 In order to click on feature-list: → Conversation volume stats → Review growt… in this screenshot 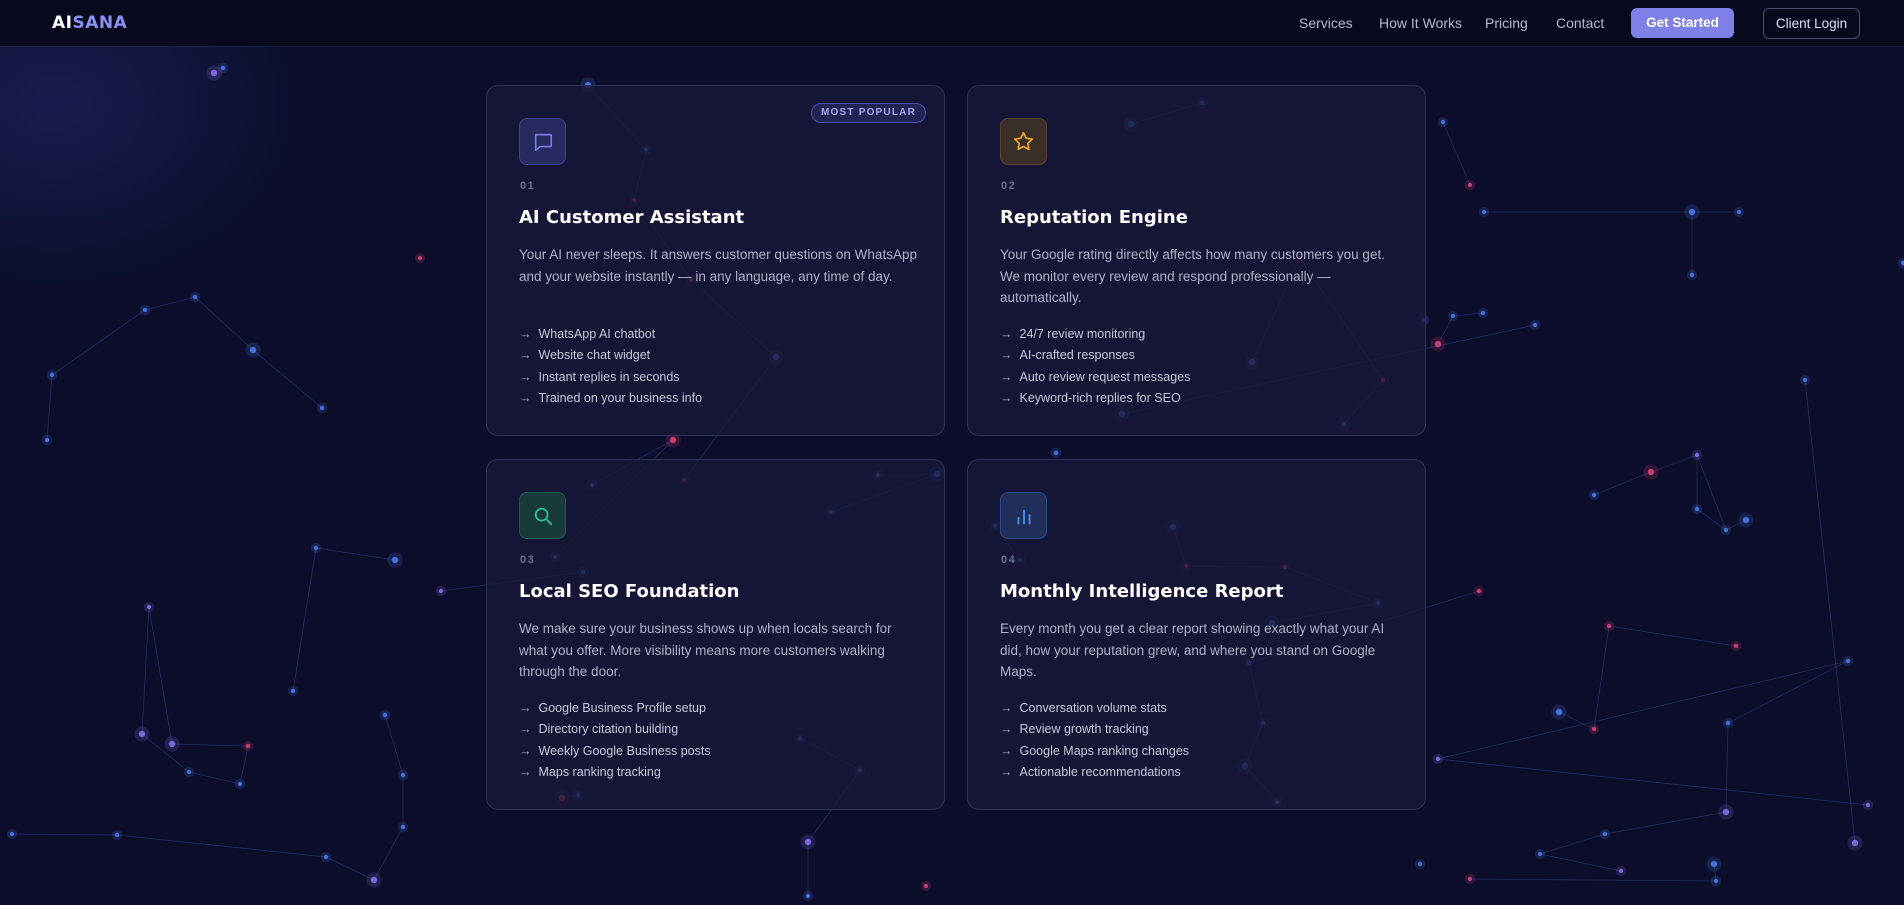, I will do `click(1094, 740)`.